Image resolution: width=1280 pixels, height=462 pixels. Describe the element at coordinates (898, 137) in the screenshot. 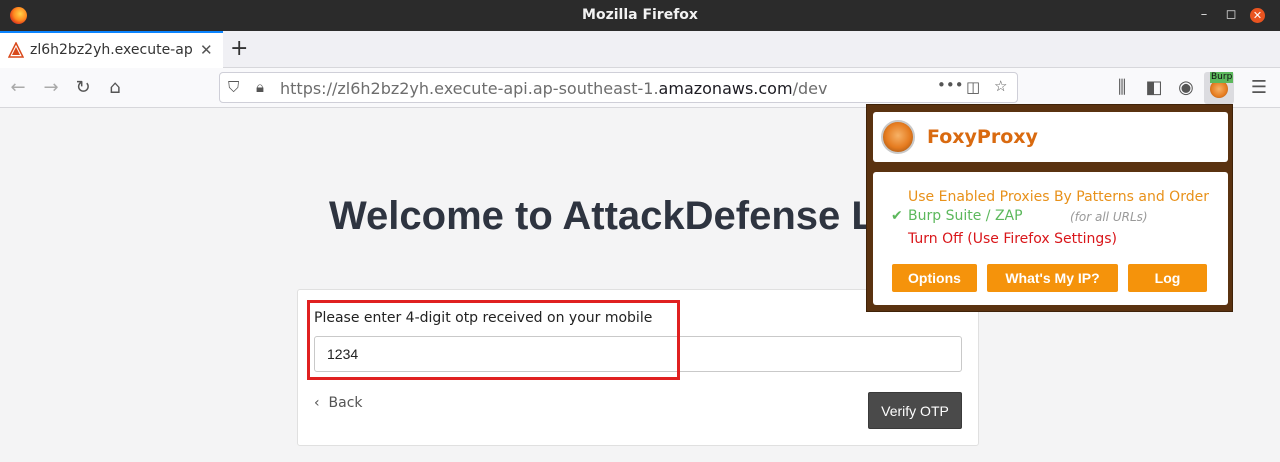

I see `foxyproxy-logo-icon` at that location.